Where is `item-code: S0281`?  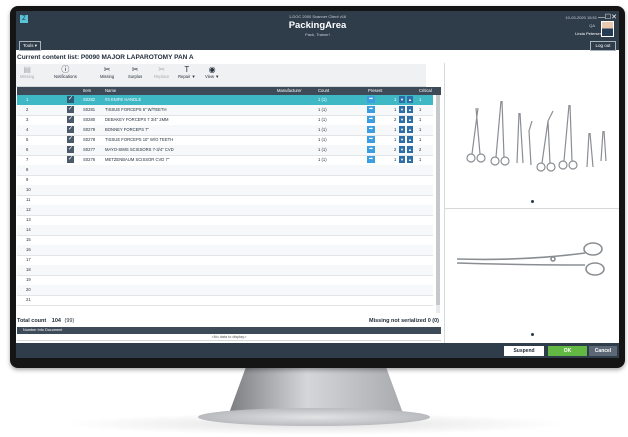 item-code: S0281 is located at coordinates (89, 109).